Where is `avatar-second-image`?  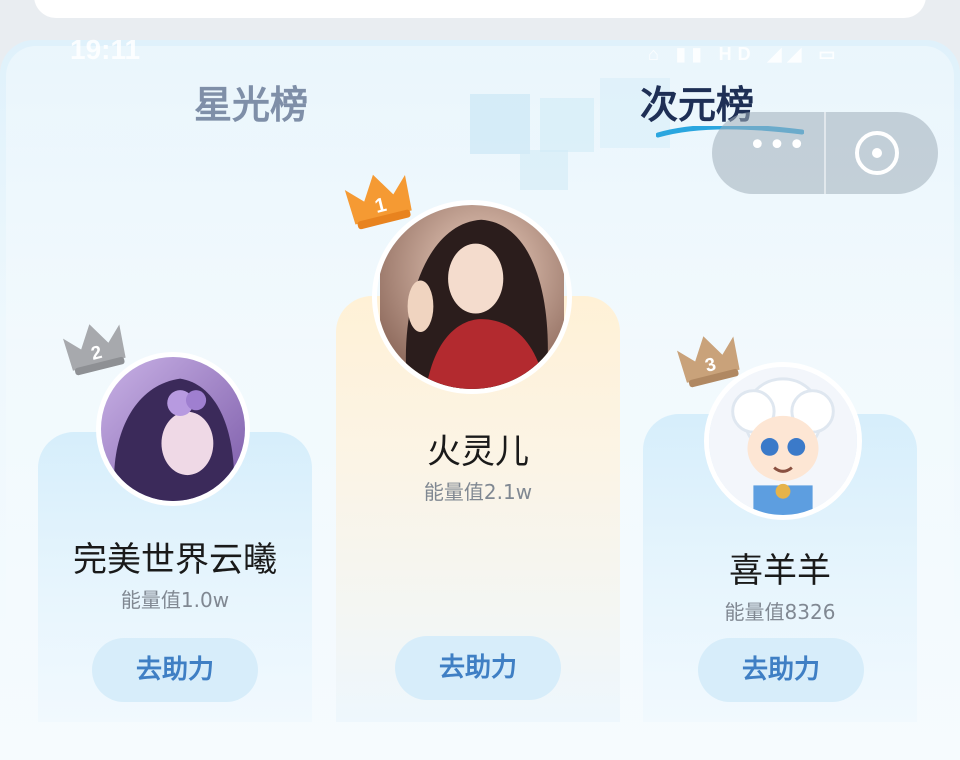
avatar-second-image is located at coordinates (173, 429).